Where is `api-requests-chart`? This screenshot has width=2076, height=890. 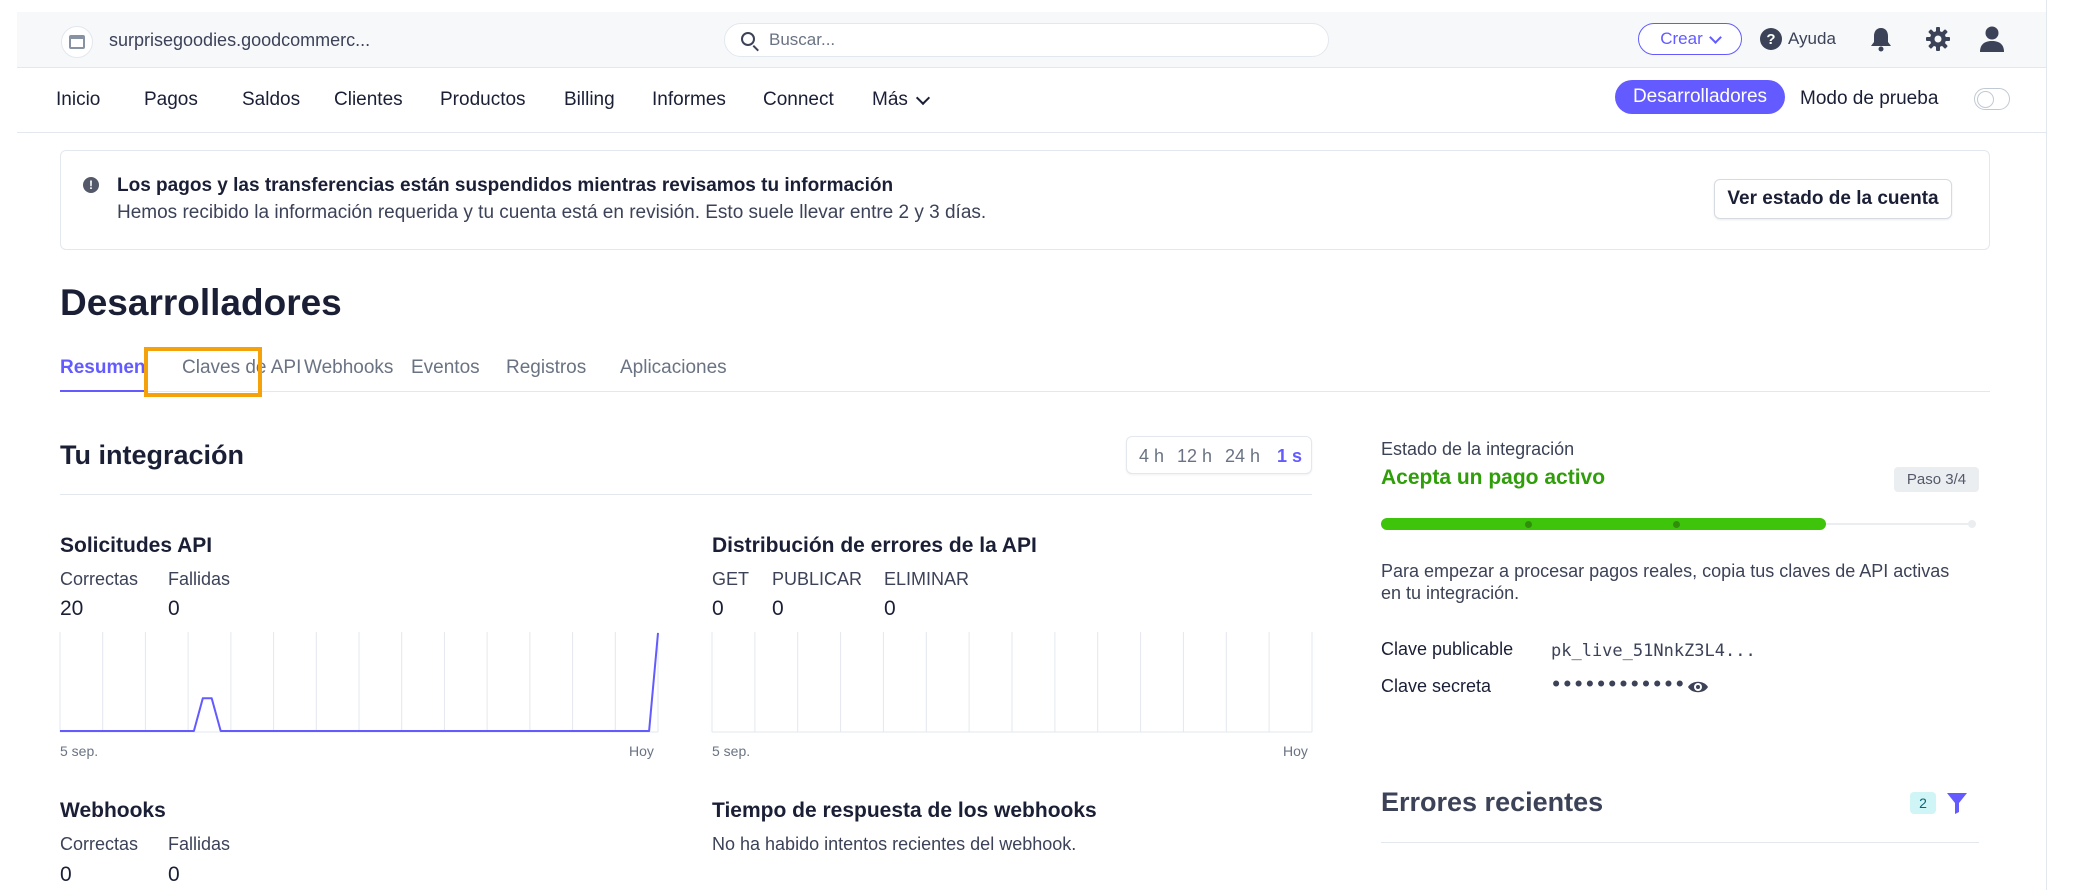
api-requests-chart is located at coordinates (359, 682).